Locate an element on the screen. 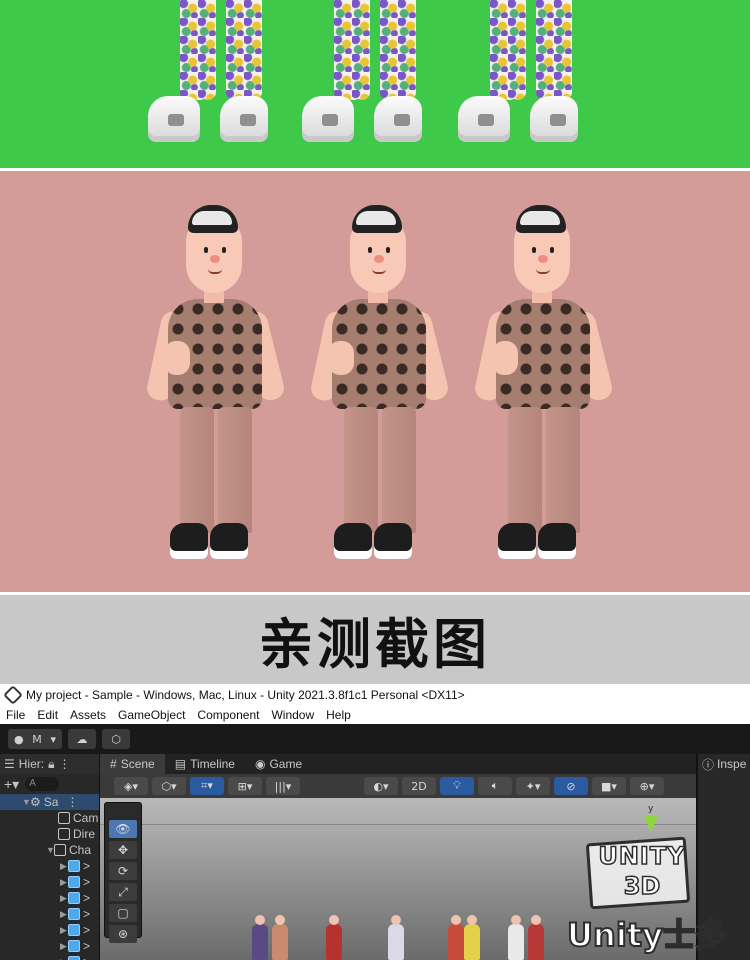 The height and width of the screenshot is (960, 750). hierarchy-item-characters: ▼ Cha is located at coordinates (49, 850).